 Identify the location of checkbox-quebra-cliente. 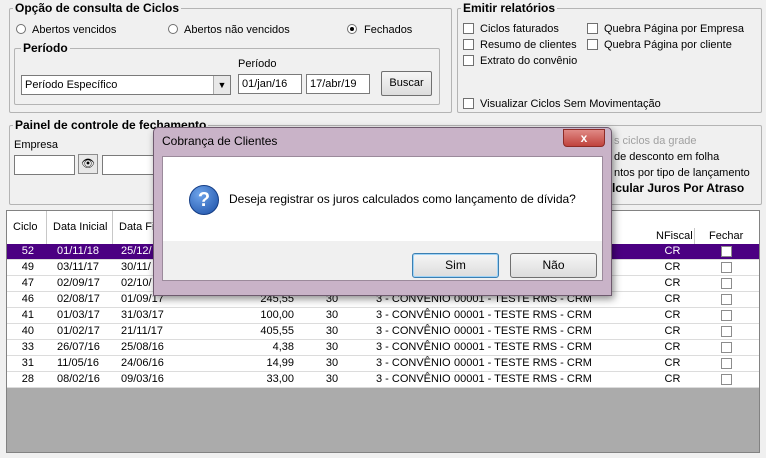
(592, 44).